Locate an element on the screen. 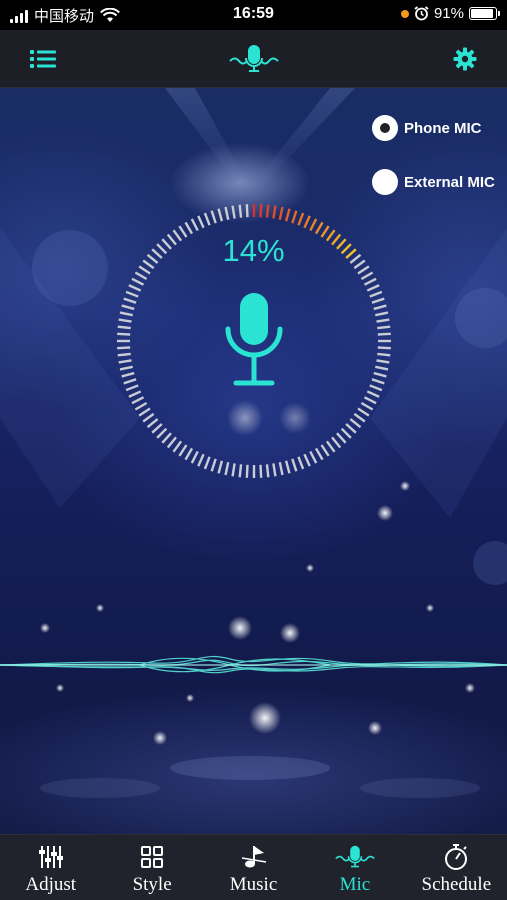  tab-style: Style is located at coordinates (151, 867).